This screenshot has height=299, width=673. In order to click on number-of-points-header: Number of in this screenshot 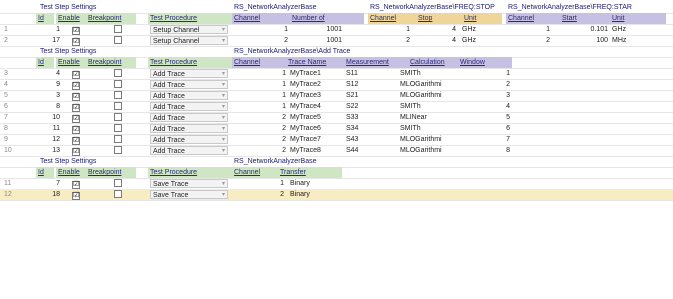, I will do `click(327, 18)`.